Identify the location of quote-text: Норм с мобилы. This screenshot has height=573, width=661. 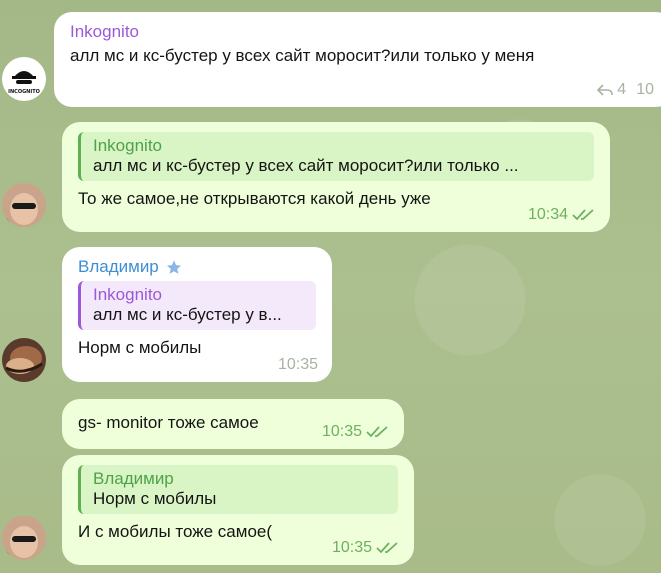
(155, 498).